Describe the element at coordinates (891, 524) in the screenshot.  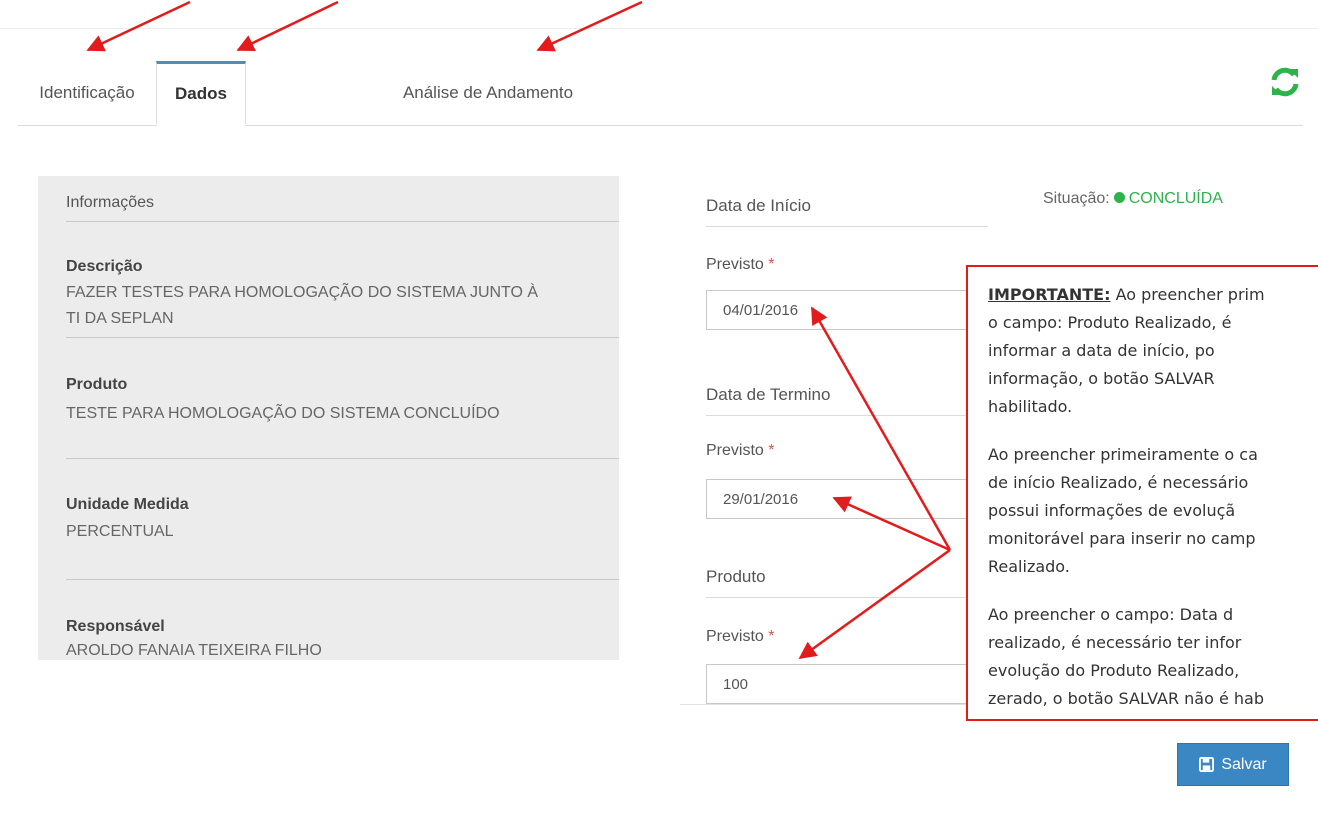
I see `arrow-to-end-date` at that location.